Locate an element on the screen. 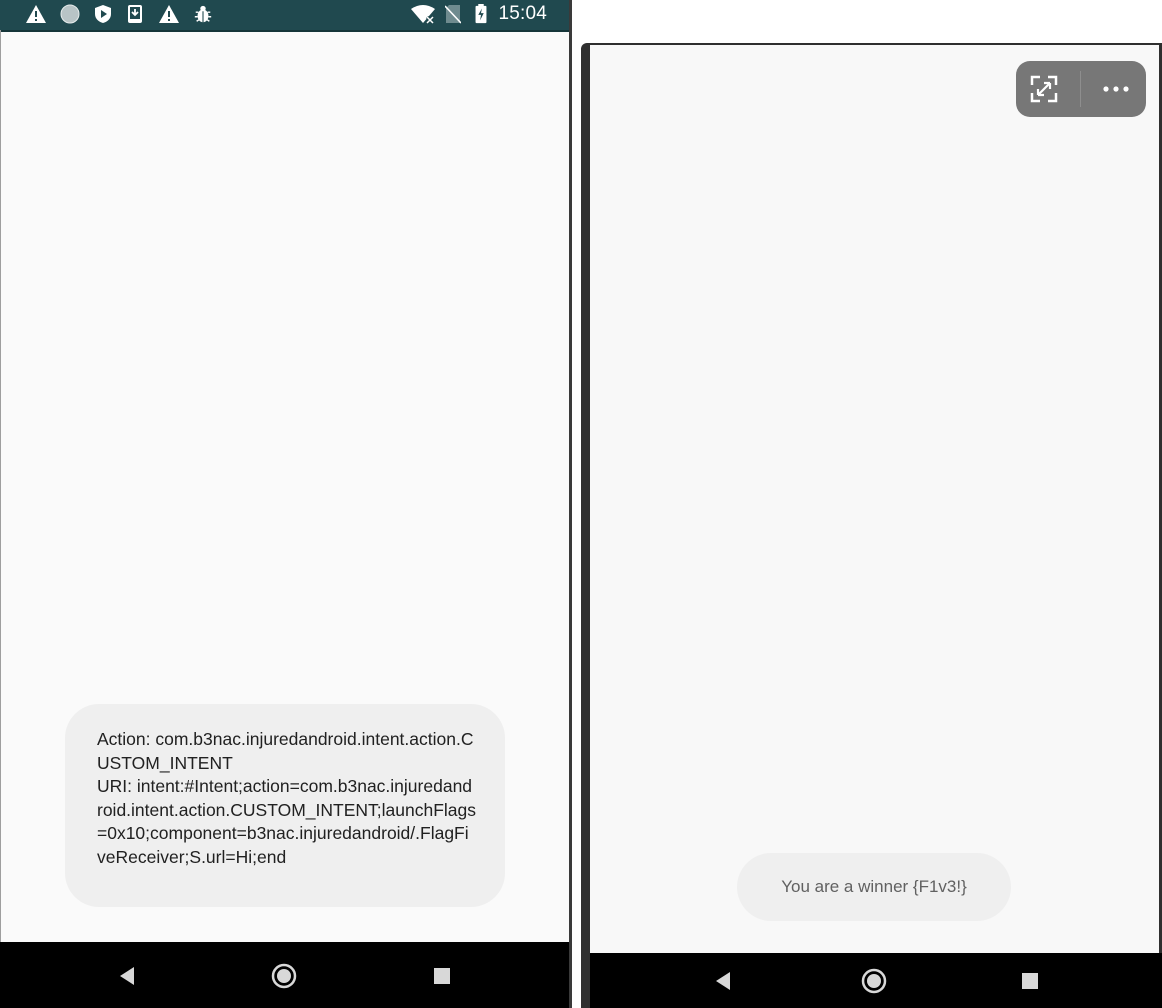 This screenshot has width=1162, height=1008. more-icon is located at coordinates (1116, 89).